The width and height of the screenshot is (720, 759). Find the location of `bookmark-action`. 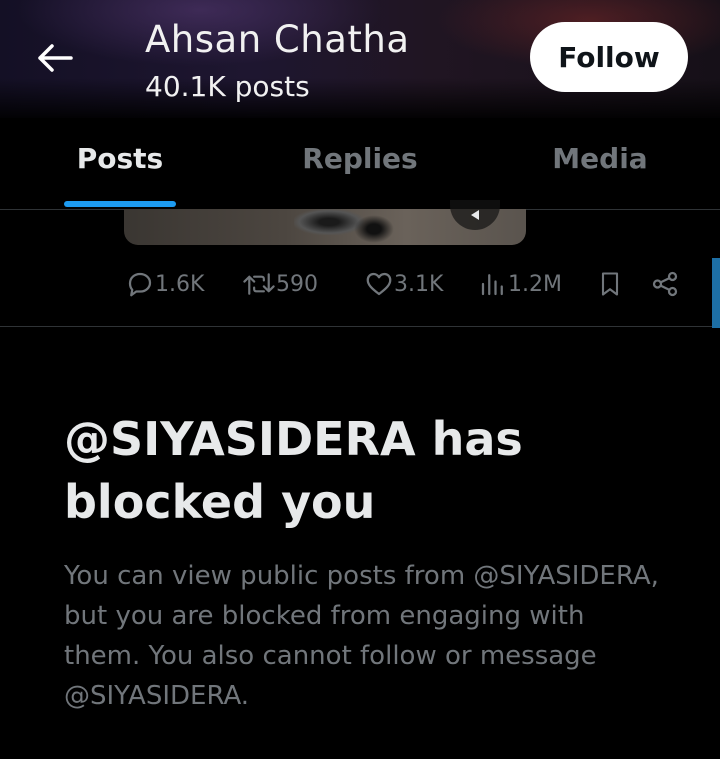

bookmark-action is located at coordinates (610, 284).